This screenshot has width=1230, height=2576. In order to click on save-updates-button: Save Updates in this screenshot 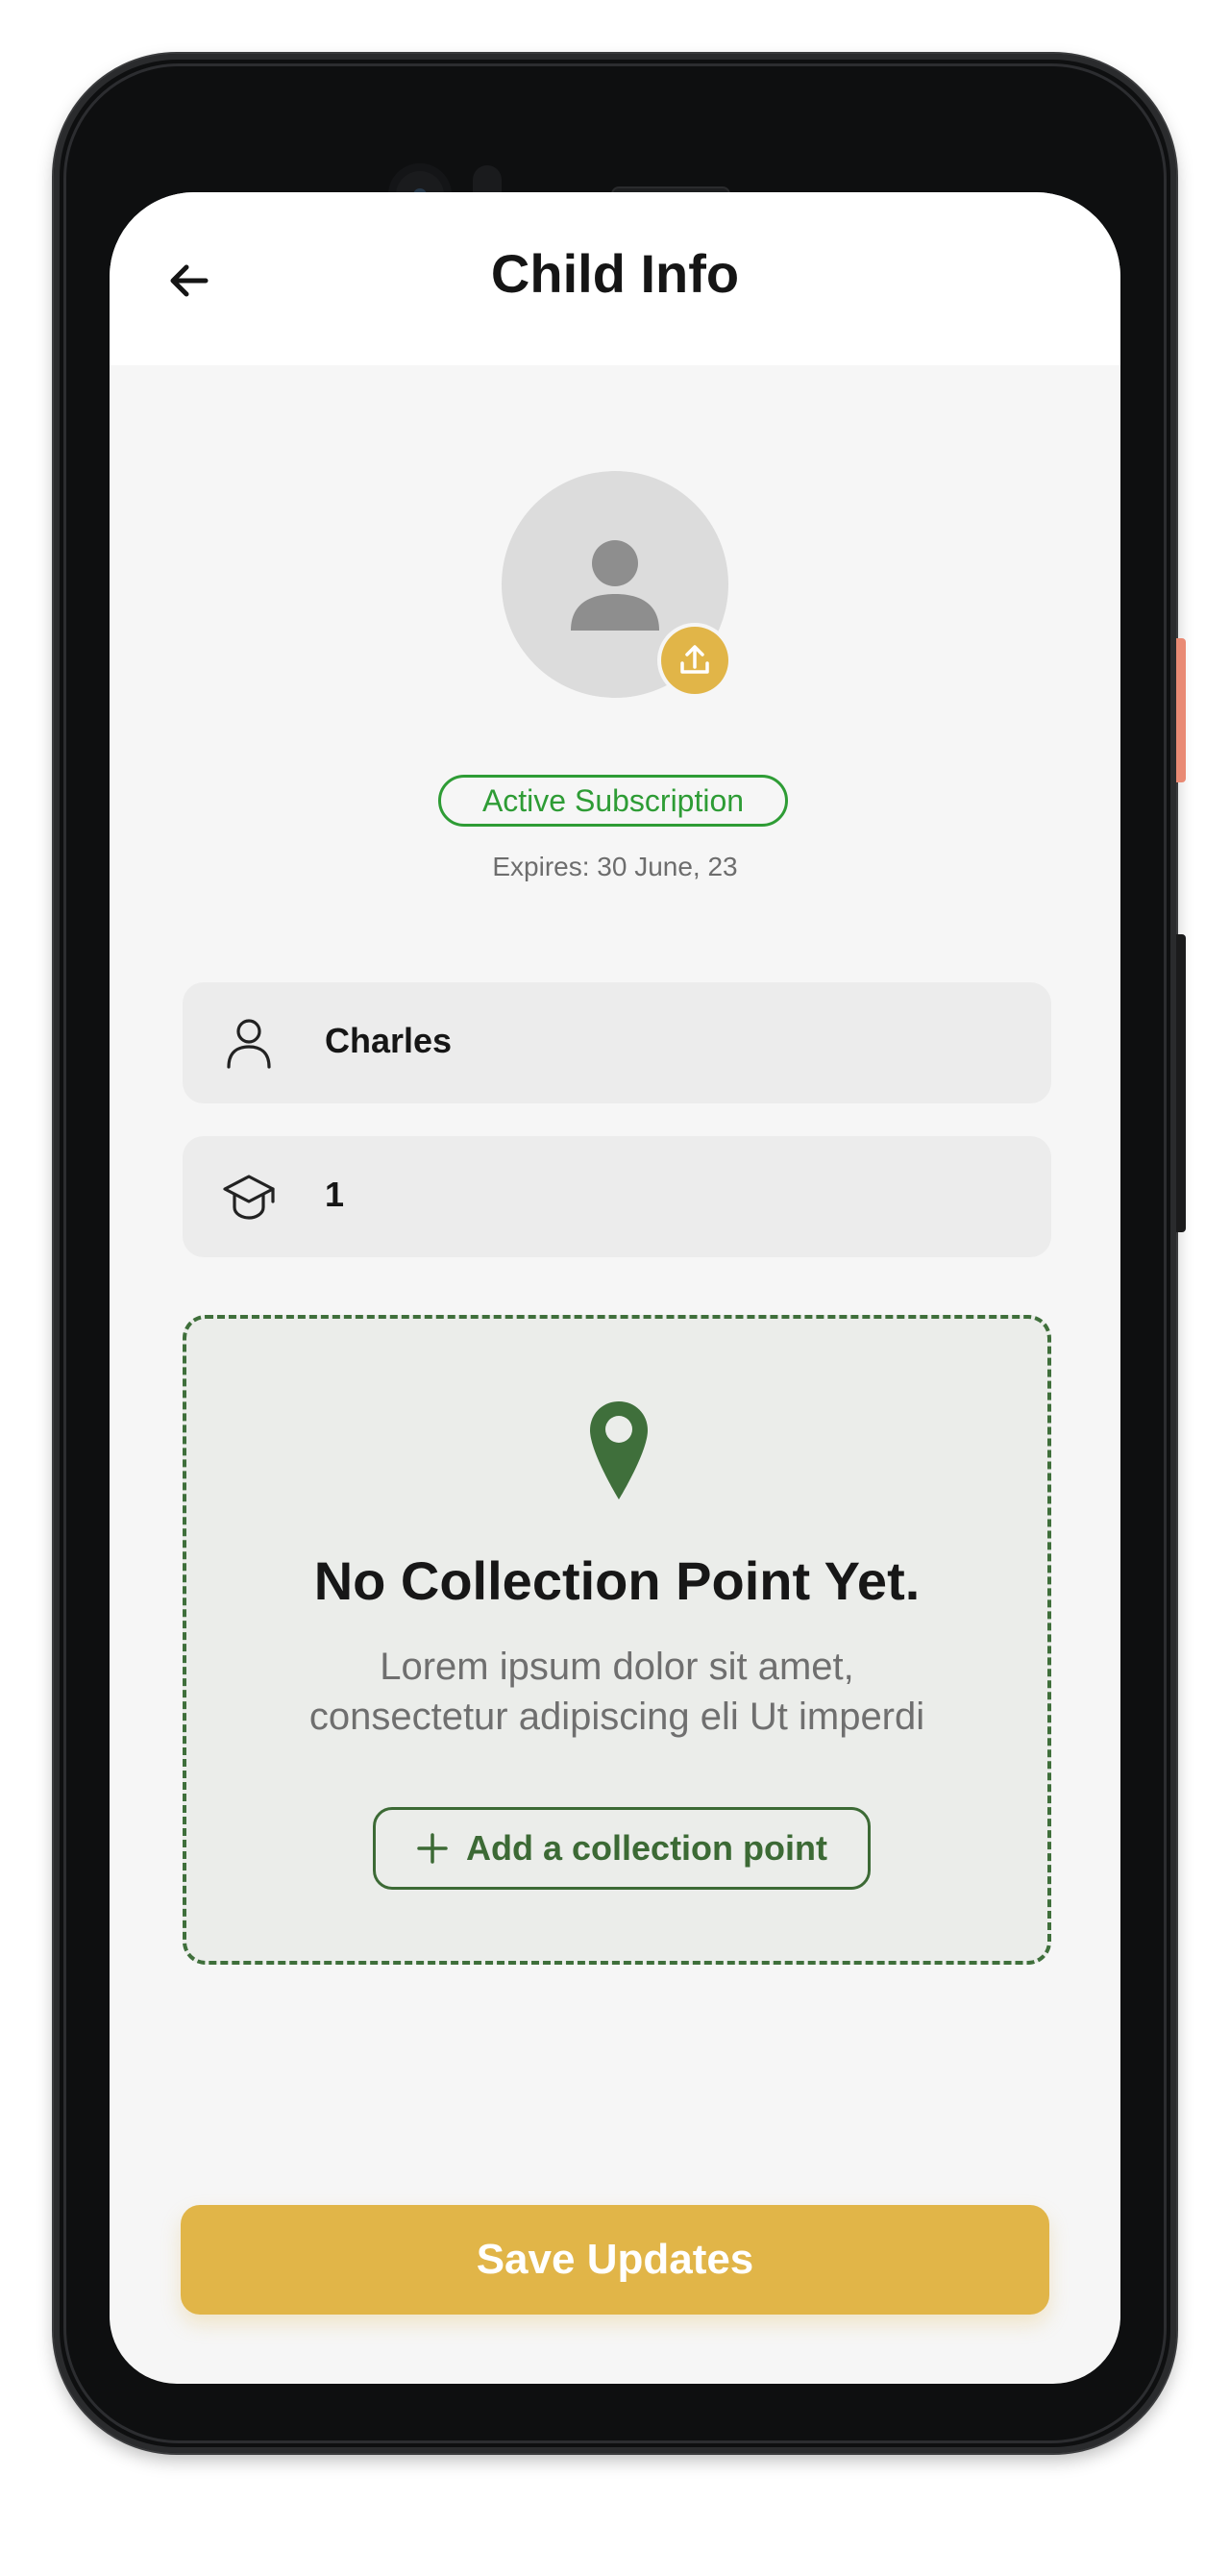, I will do `click(615, 2260)`.